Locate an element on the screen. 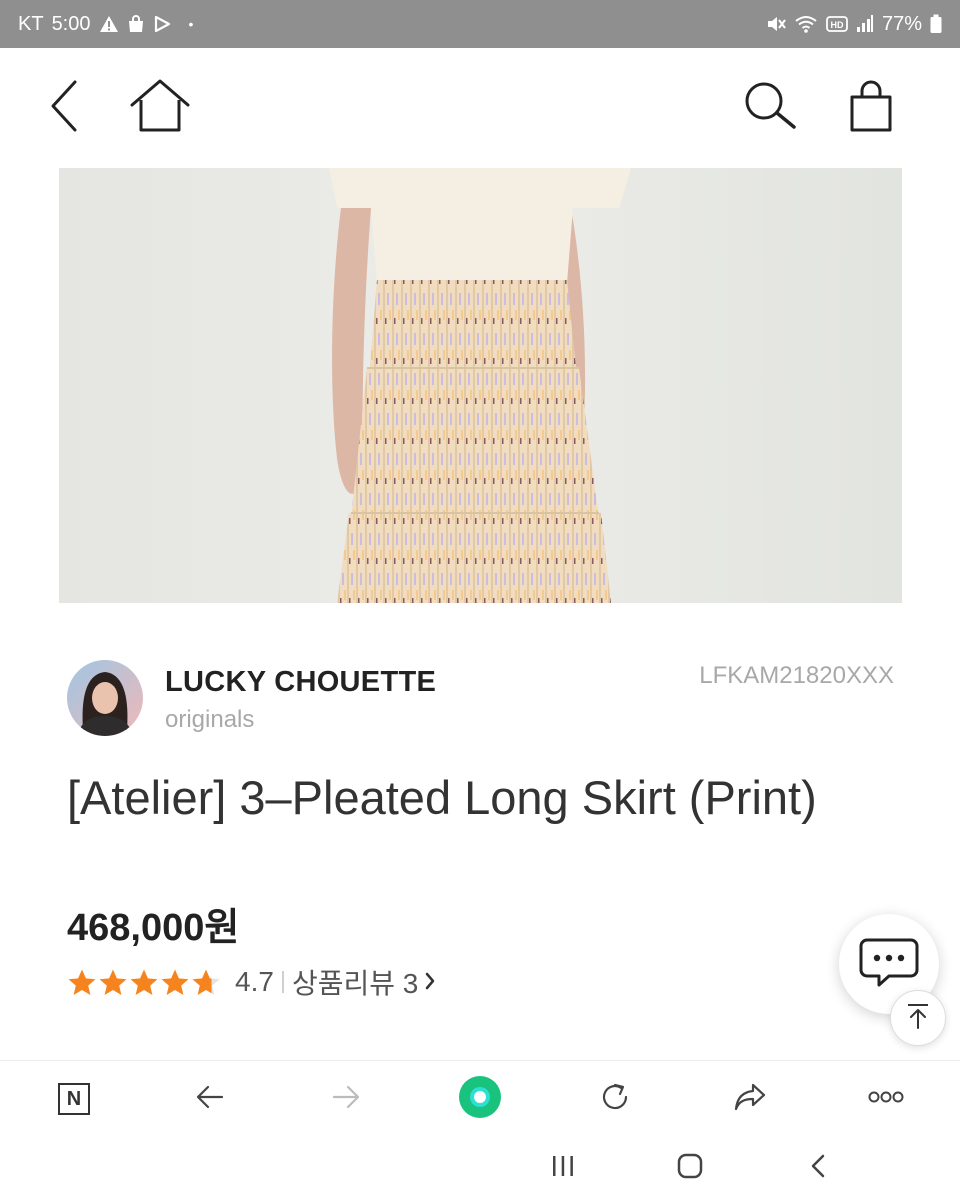 This screenshot has width=960, height=1200. rating-value: 4.7 is located at coordinates (254, 981).